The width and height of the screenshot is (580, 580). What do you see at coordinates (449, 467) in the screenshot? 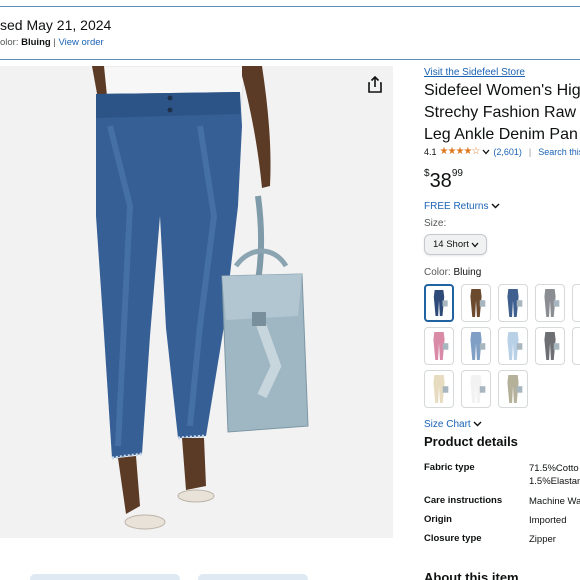
I see `spec-key: Fabric type` at bounding box center [449, 467].